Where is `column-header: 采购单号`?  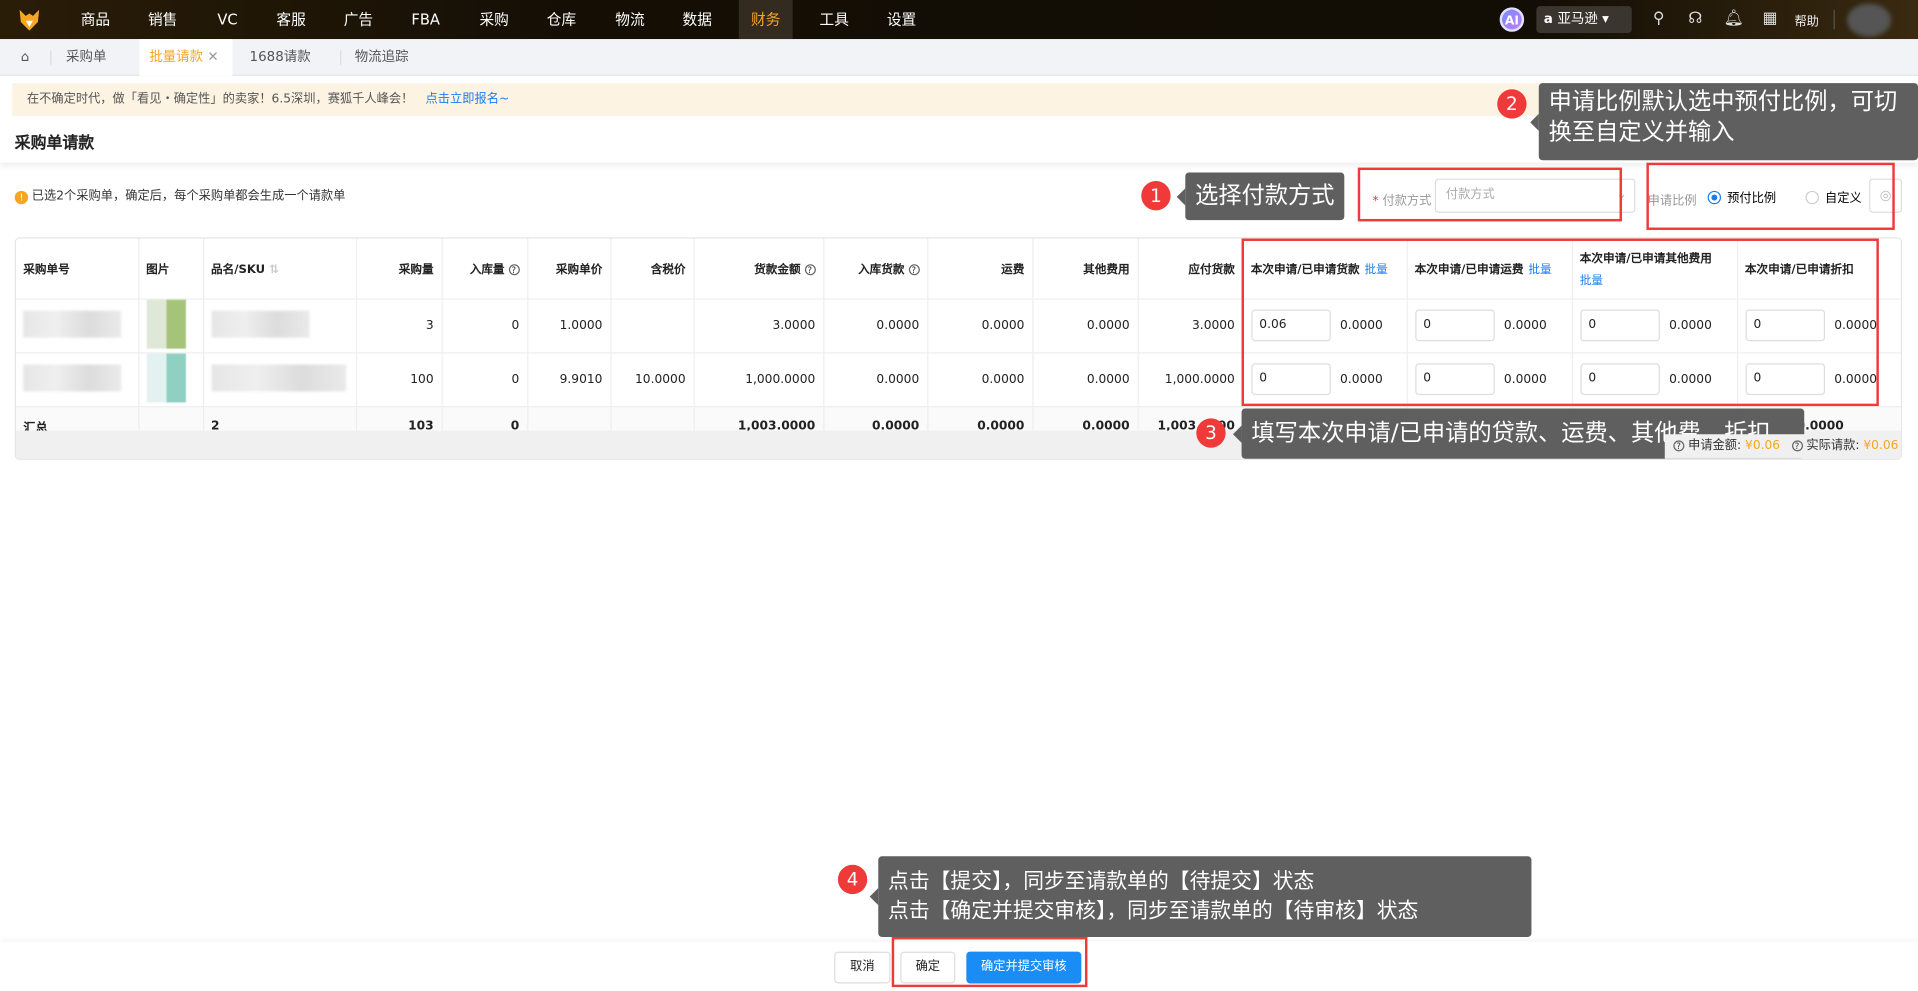
column-header: 采购单号 is located at coordinates (77, 269).